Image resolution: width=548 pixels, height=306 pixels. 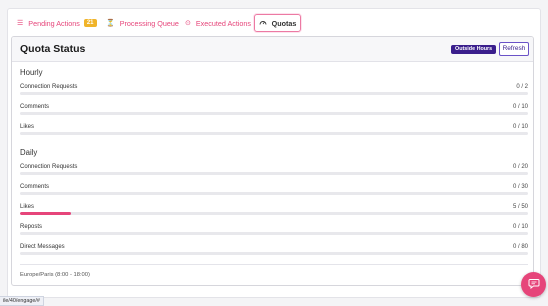 What do you see at coordinates (29, 152) in the screenshot?
I see `daily-section-title: Daily` at bounding box center [29, 152].